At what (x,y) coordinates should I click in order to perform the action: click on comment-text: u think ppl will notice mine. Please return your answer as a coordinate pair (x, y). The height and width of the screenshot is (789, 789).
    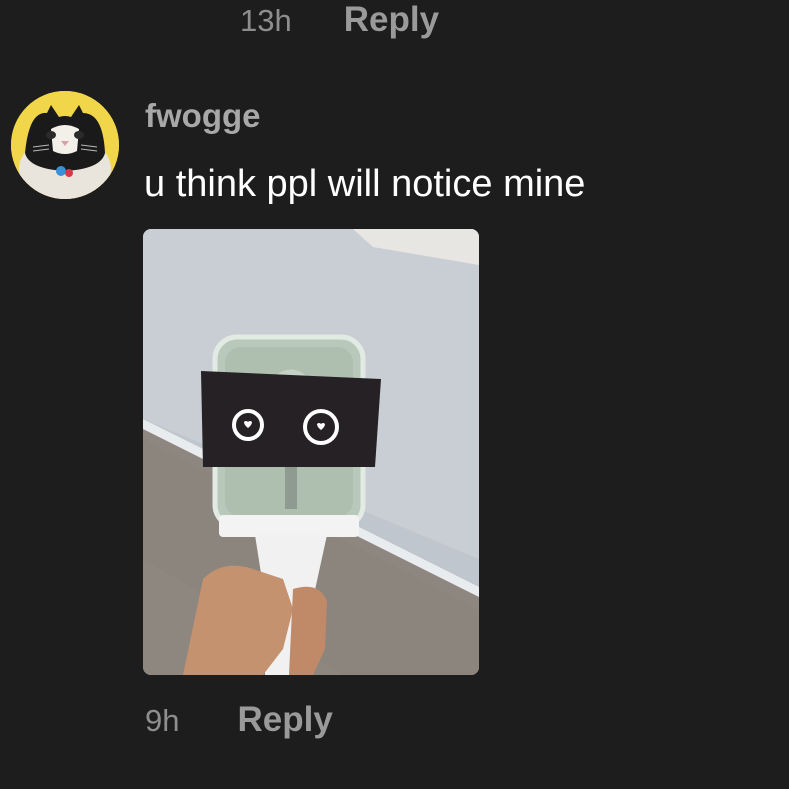
    Looking at the image, I should click on (365, 184).